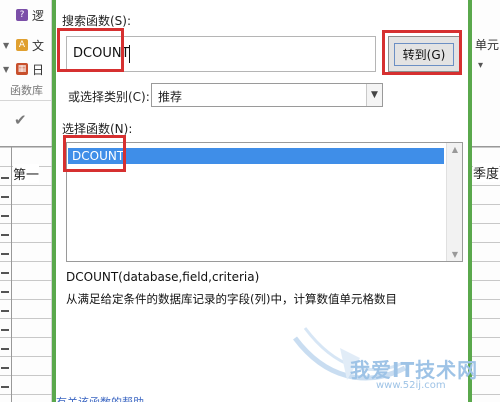 The image size is (500, 402). I want to click on search-label: 搜索函数(S):, so click(97, 21).